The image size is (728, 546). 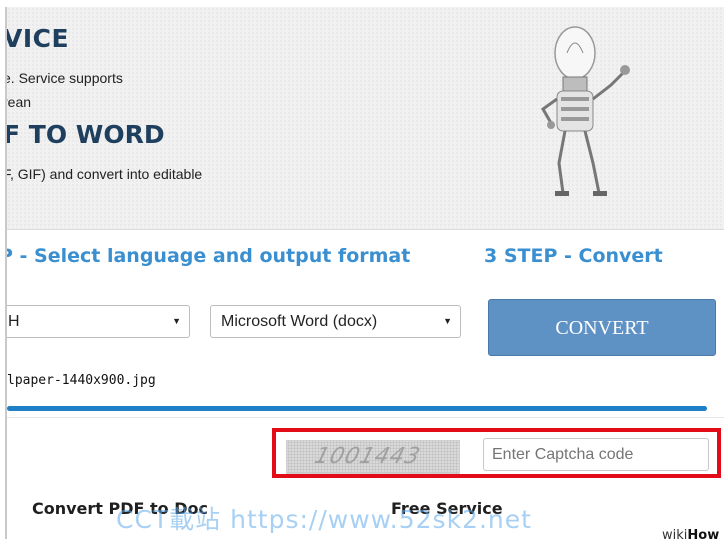 What do you see at coordinates (596, 454) in the screenshot?
I see `captcha-input` at bounding box center [596, 454].